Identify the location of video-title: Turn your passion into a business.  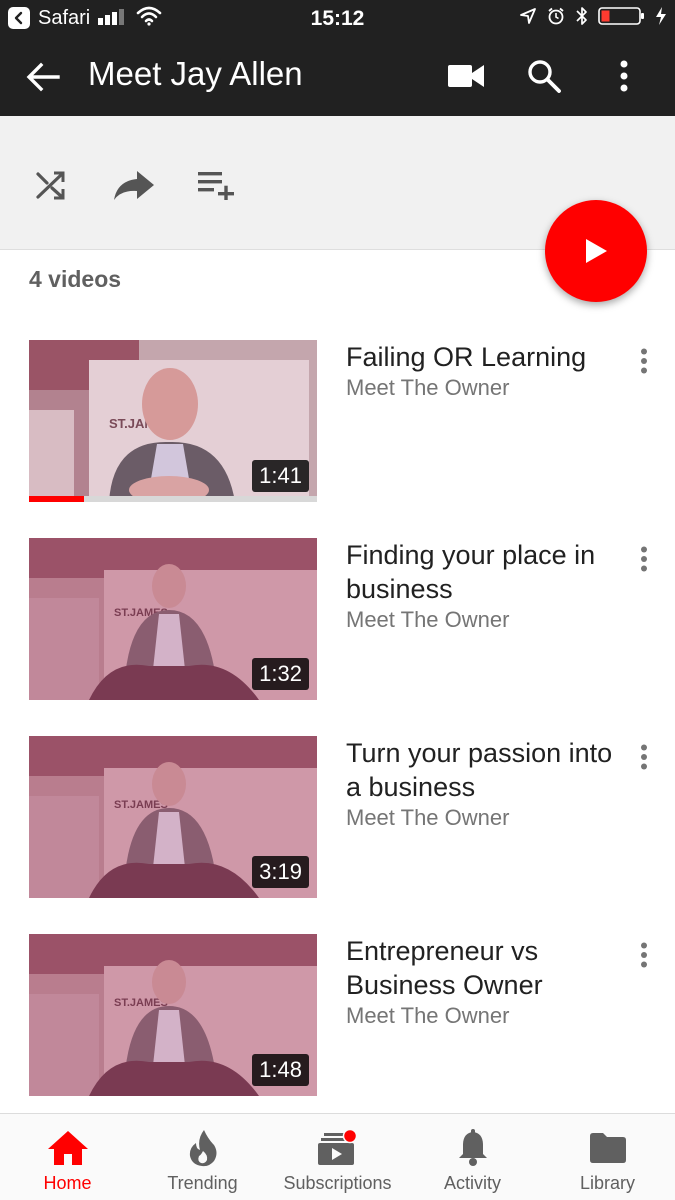
(479, 770).